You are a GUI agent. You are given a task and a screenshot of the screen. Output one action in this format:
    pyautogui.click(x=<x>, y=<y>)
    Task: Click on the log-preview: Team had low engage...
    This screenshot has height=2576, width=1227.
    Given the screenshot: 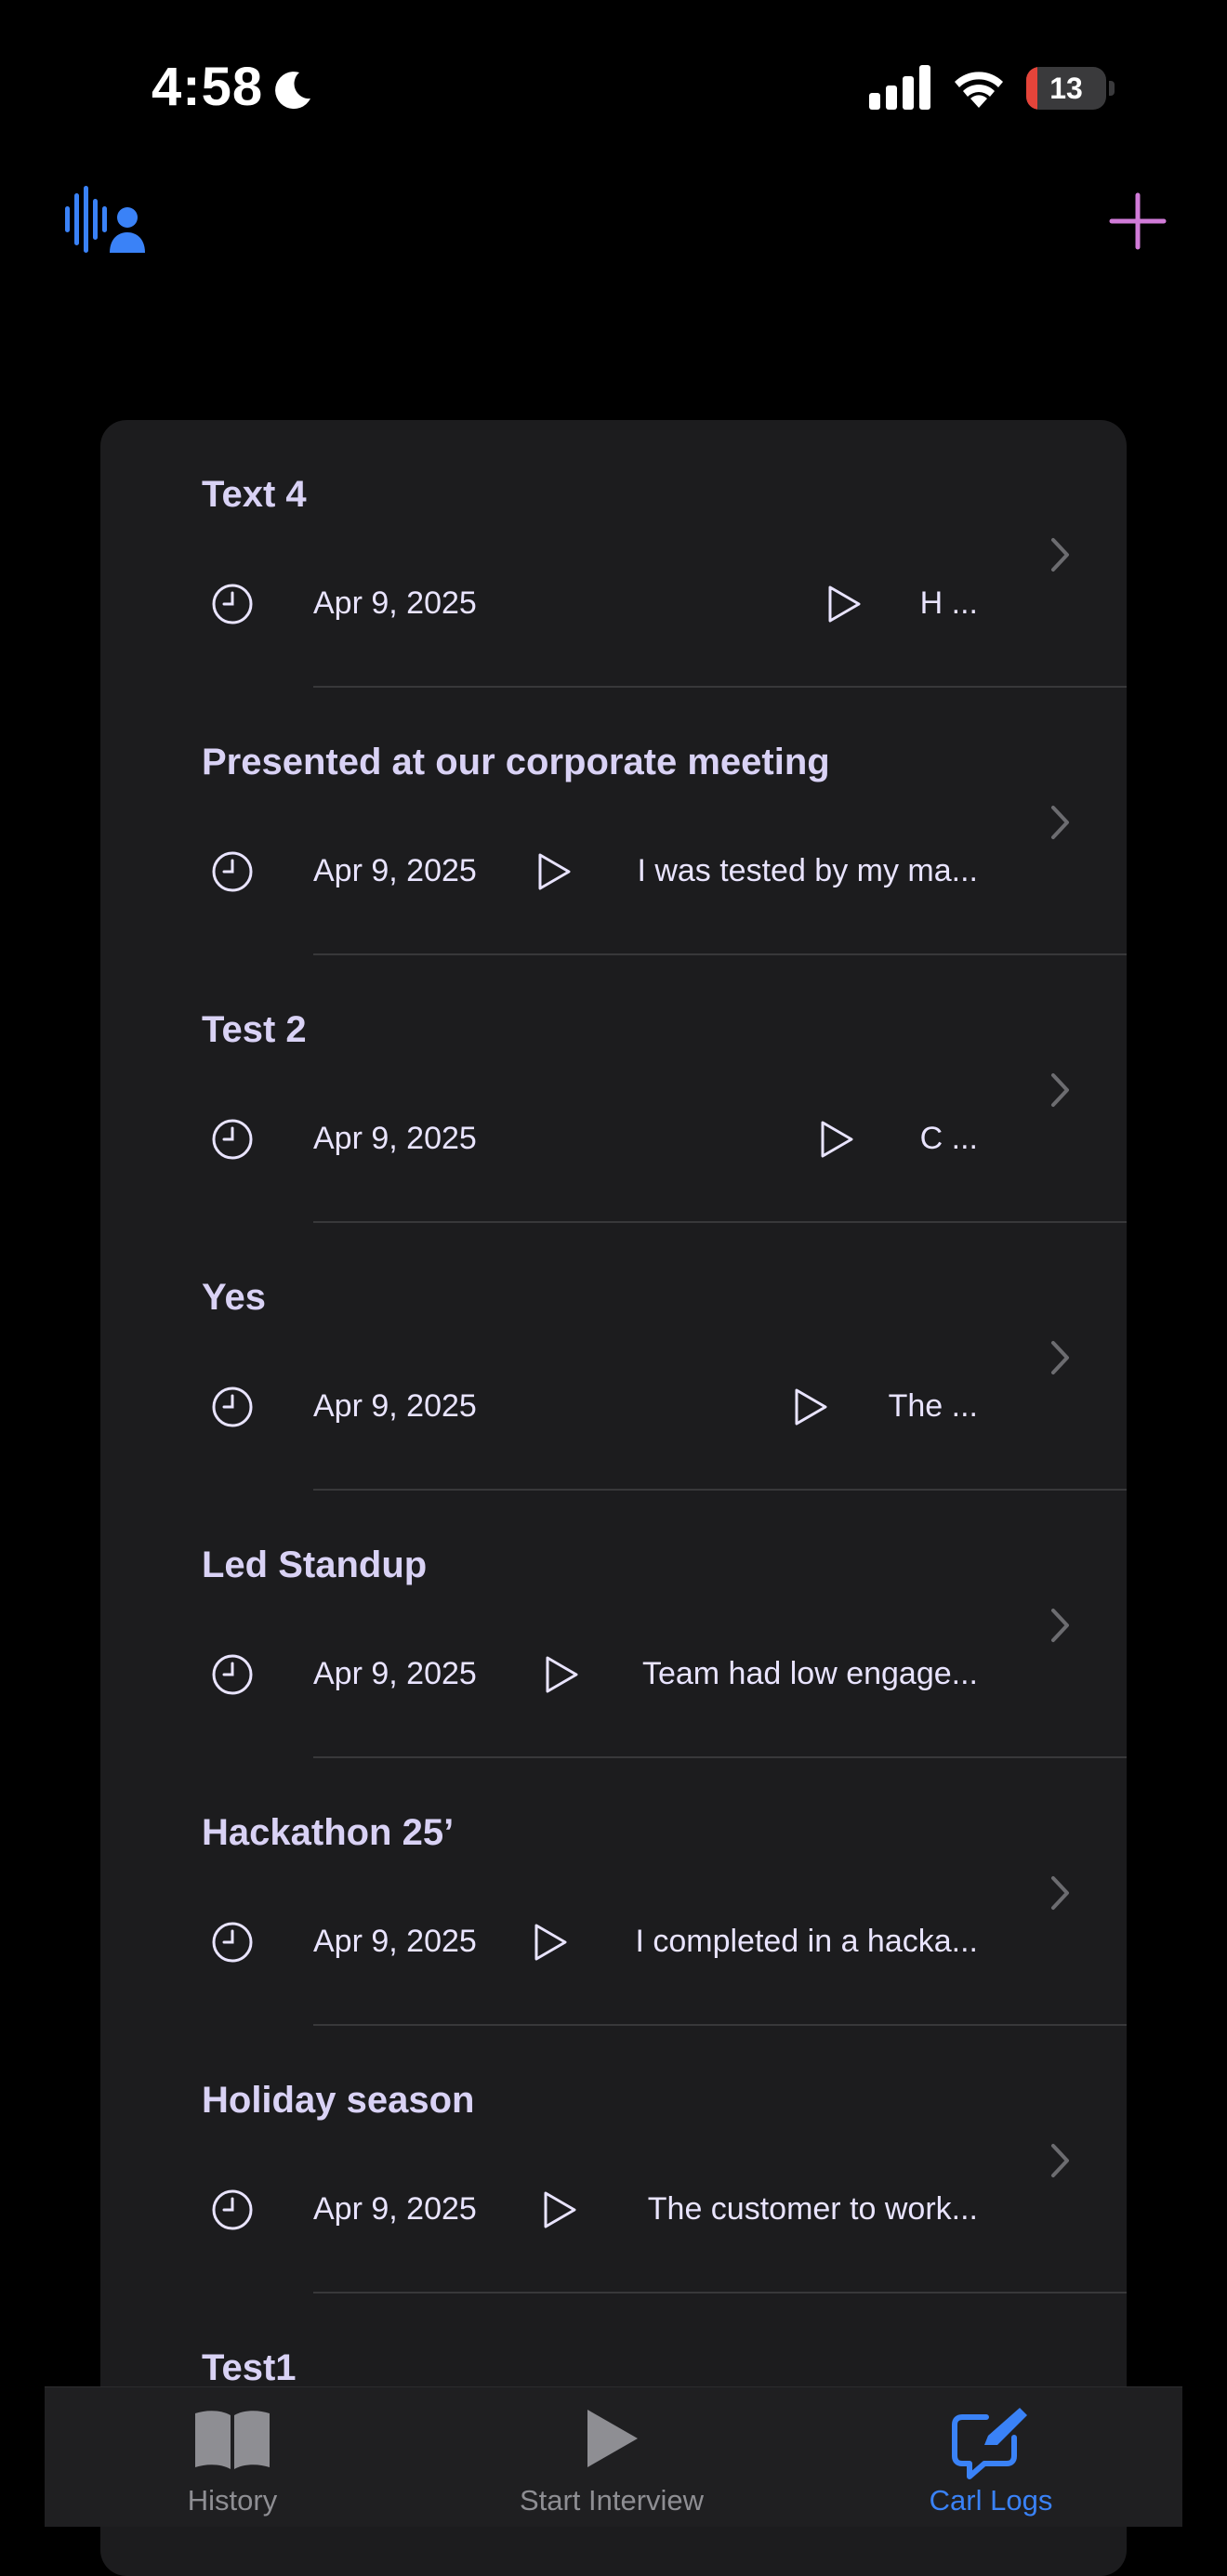 What is the action you would take?
    pyautogui.click(x=809, y=1673)
    